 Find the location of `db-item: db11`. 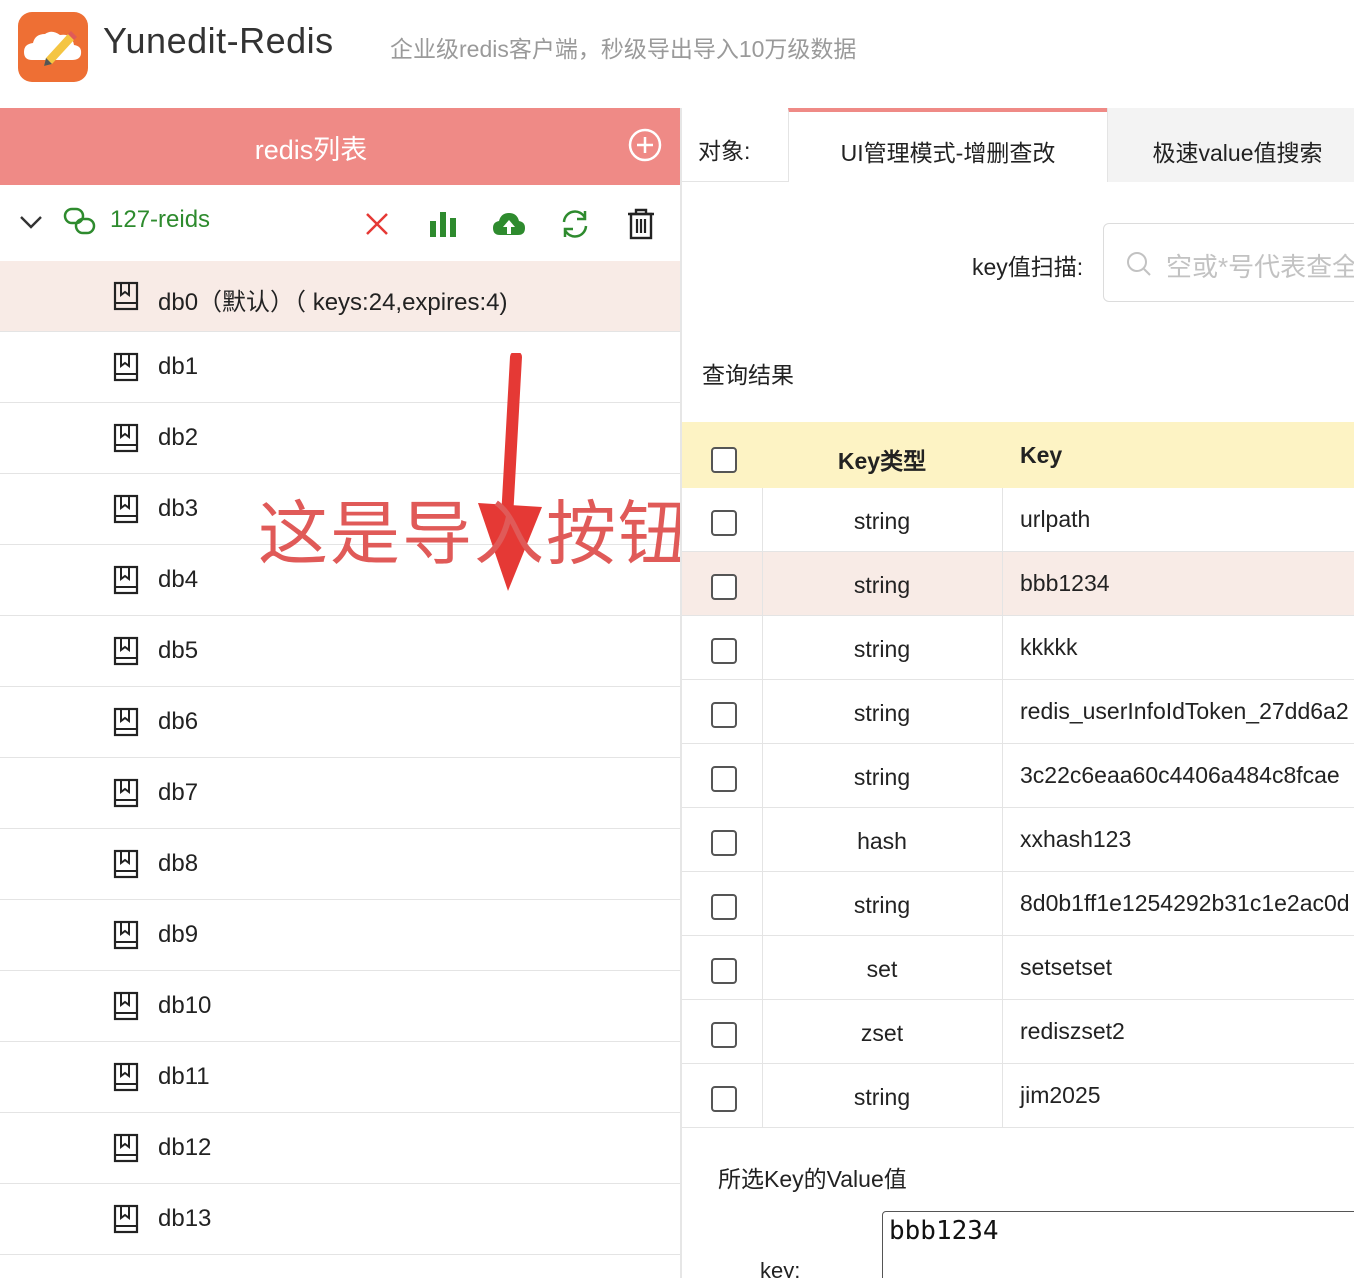

db-item: db11 is located at coordinates (340, 1077).